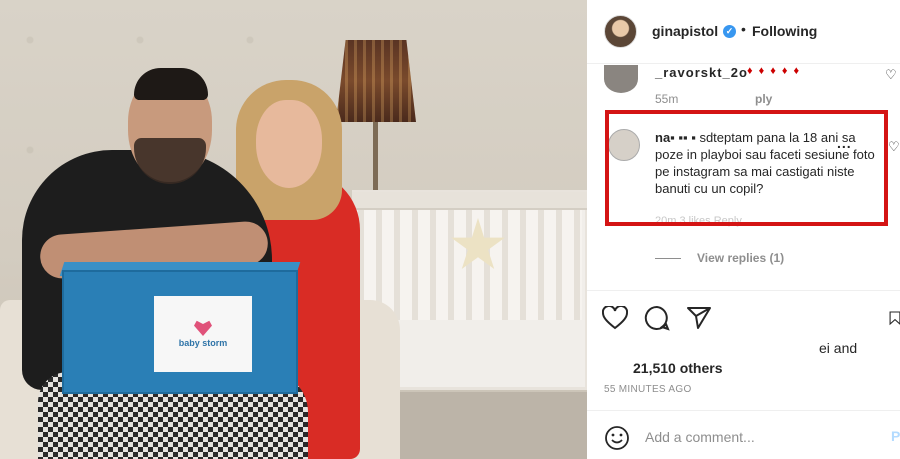 The height and width of the screenshot is (459, 900). What do you see at coordinates (620, 31) in the screenshot?
I see `avatar` at bounding box center [620, 31].